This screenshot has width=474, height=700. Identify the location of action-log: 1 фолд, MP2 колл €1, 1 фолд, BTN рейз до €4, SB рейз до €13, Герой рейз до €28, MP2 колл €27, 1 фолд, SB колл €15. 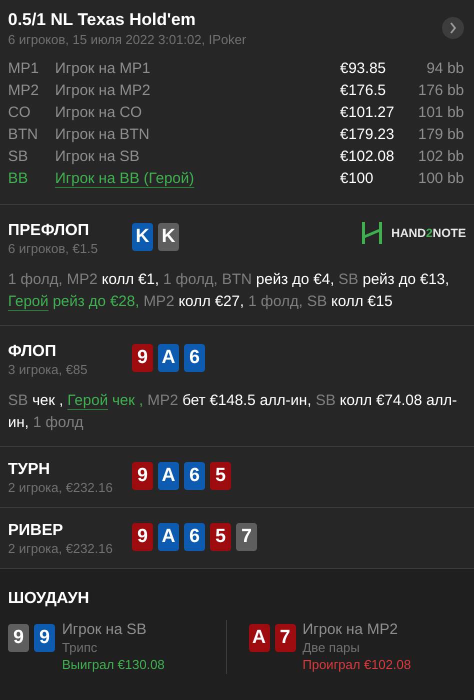
(229, 291).